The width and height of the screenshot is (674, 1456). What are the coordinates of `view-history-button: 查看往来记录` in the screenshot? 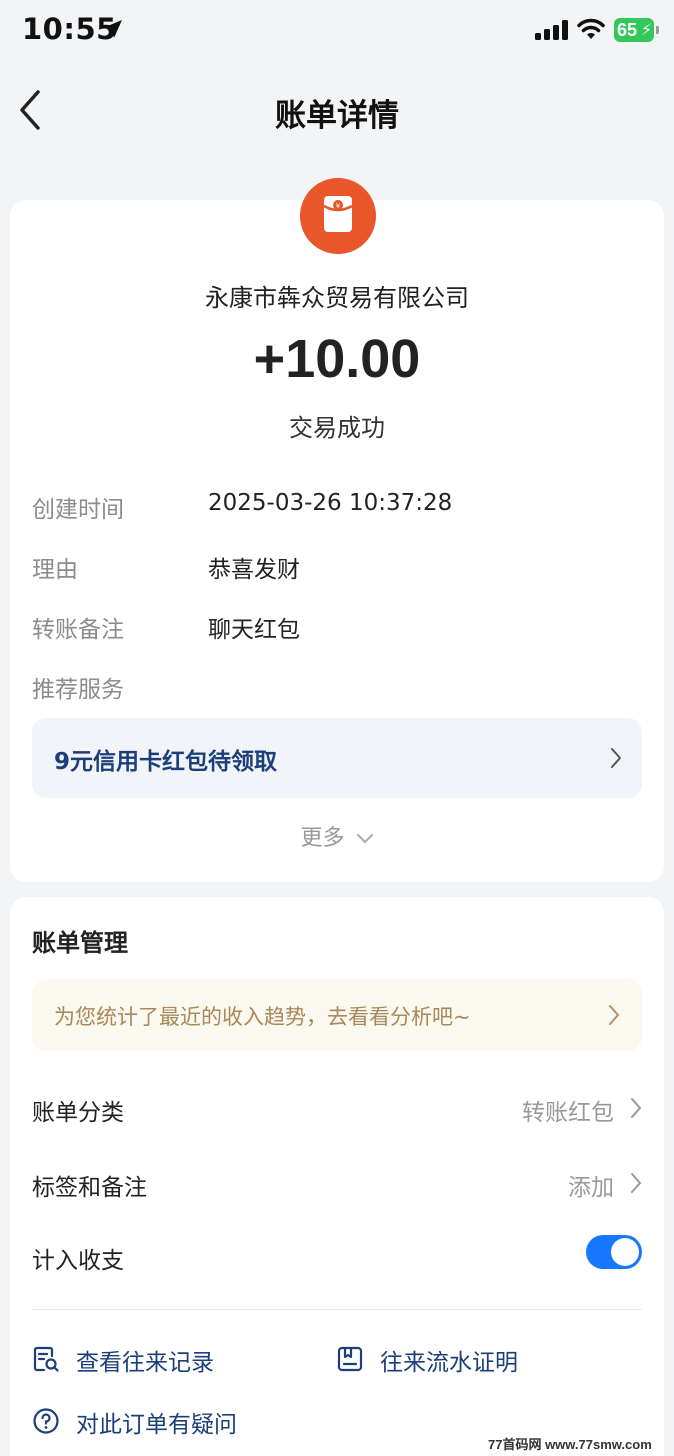 It's located at (152, 1359).